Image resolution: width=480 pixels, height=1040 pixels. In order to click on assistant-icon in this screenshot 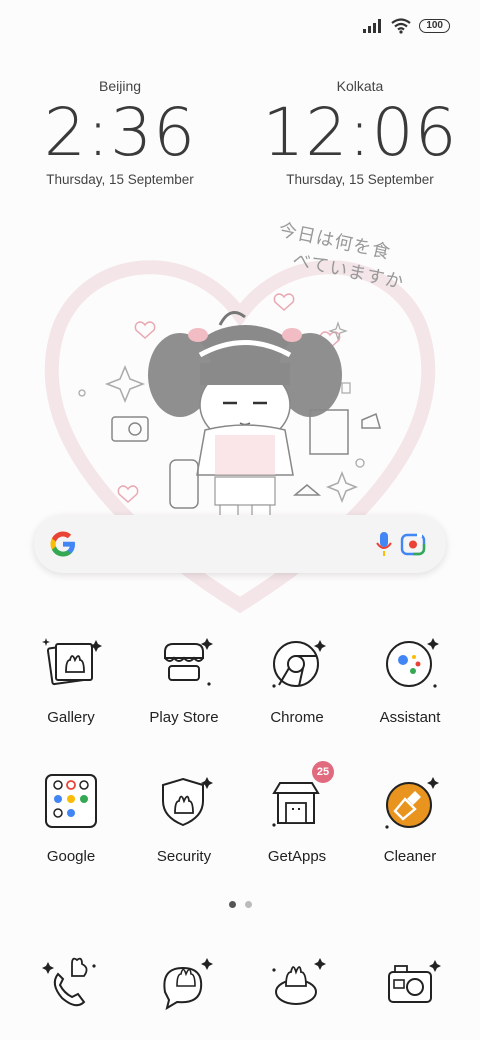, I will do `click(412, 663)`.